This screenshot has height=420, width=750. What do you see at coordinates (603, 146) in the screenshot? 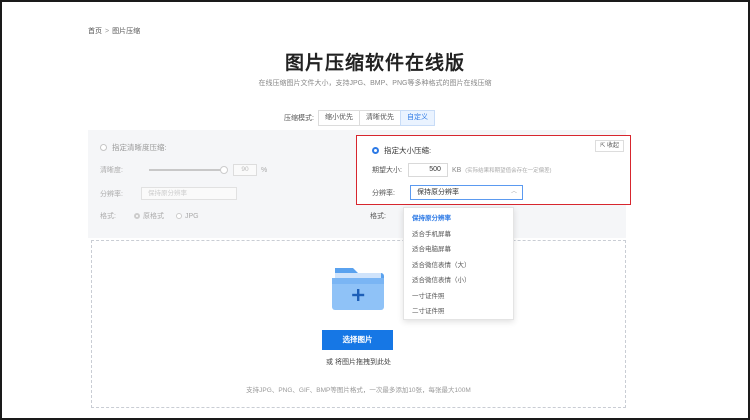
I see `collapse-icon: ⇱` at bounding box center [603, 146].